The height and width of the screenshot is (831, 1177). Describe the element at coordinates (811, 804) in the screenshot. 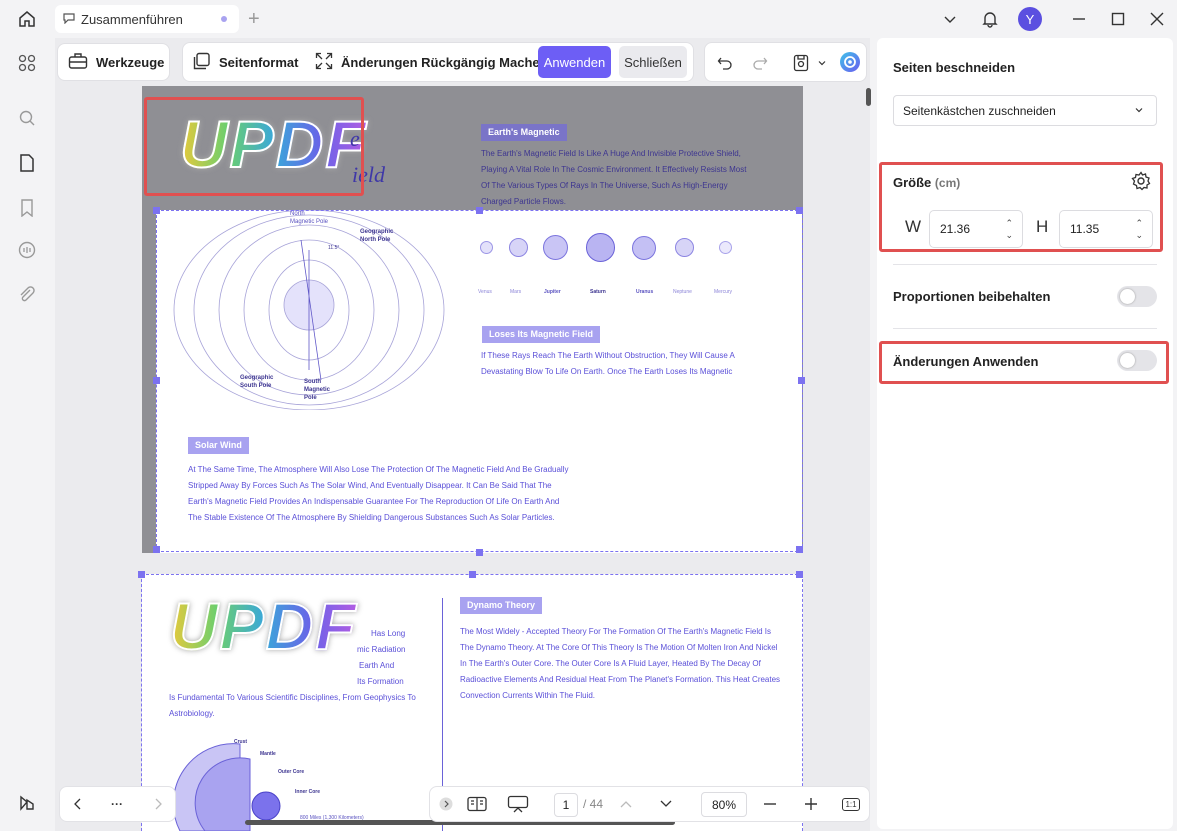

I see `zoom-in-icon` at that location.